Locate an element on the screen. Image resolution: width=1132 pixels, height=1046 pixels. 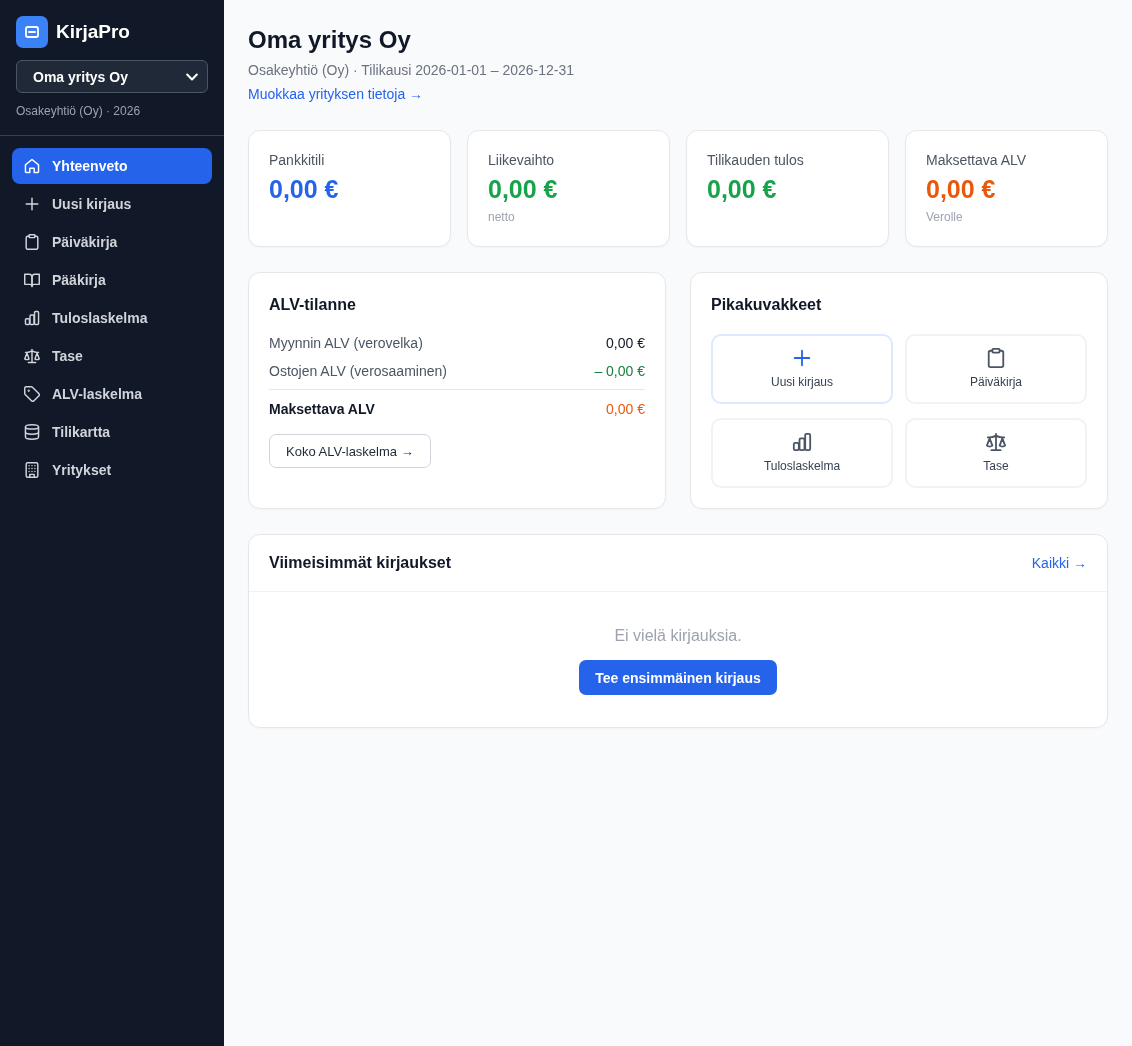
vat-report-button: Koko ALV-laskelma → is located at coordinates (350, 451).